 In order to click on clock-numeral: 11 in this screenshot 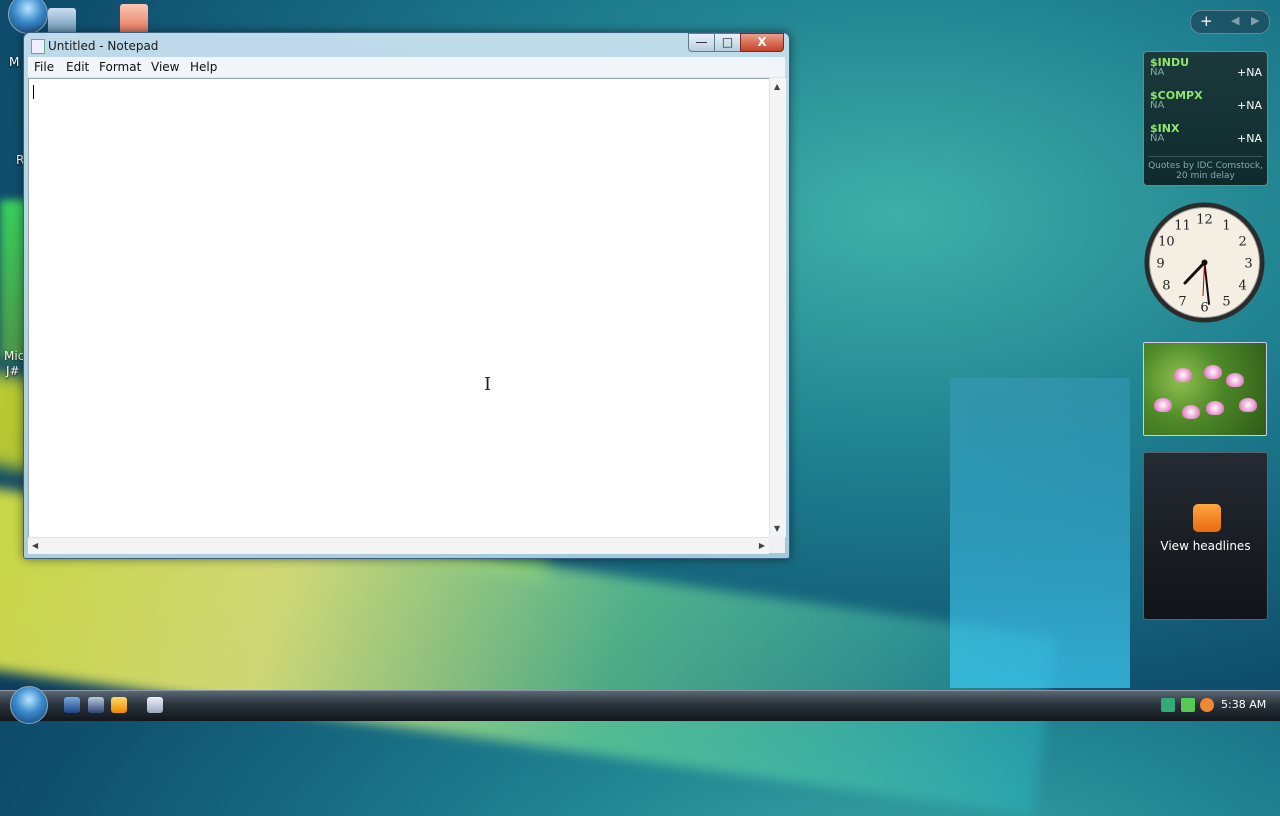, I will do `click(1182, 225)`.